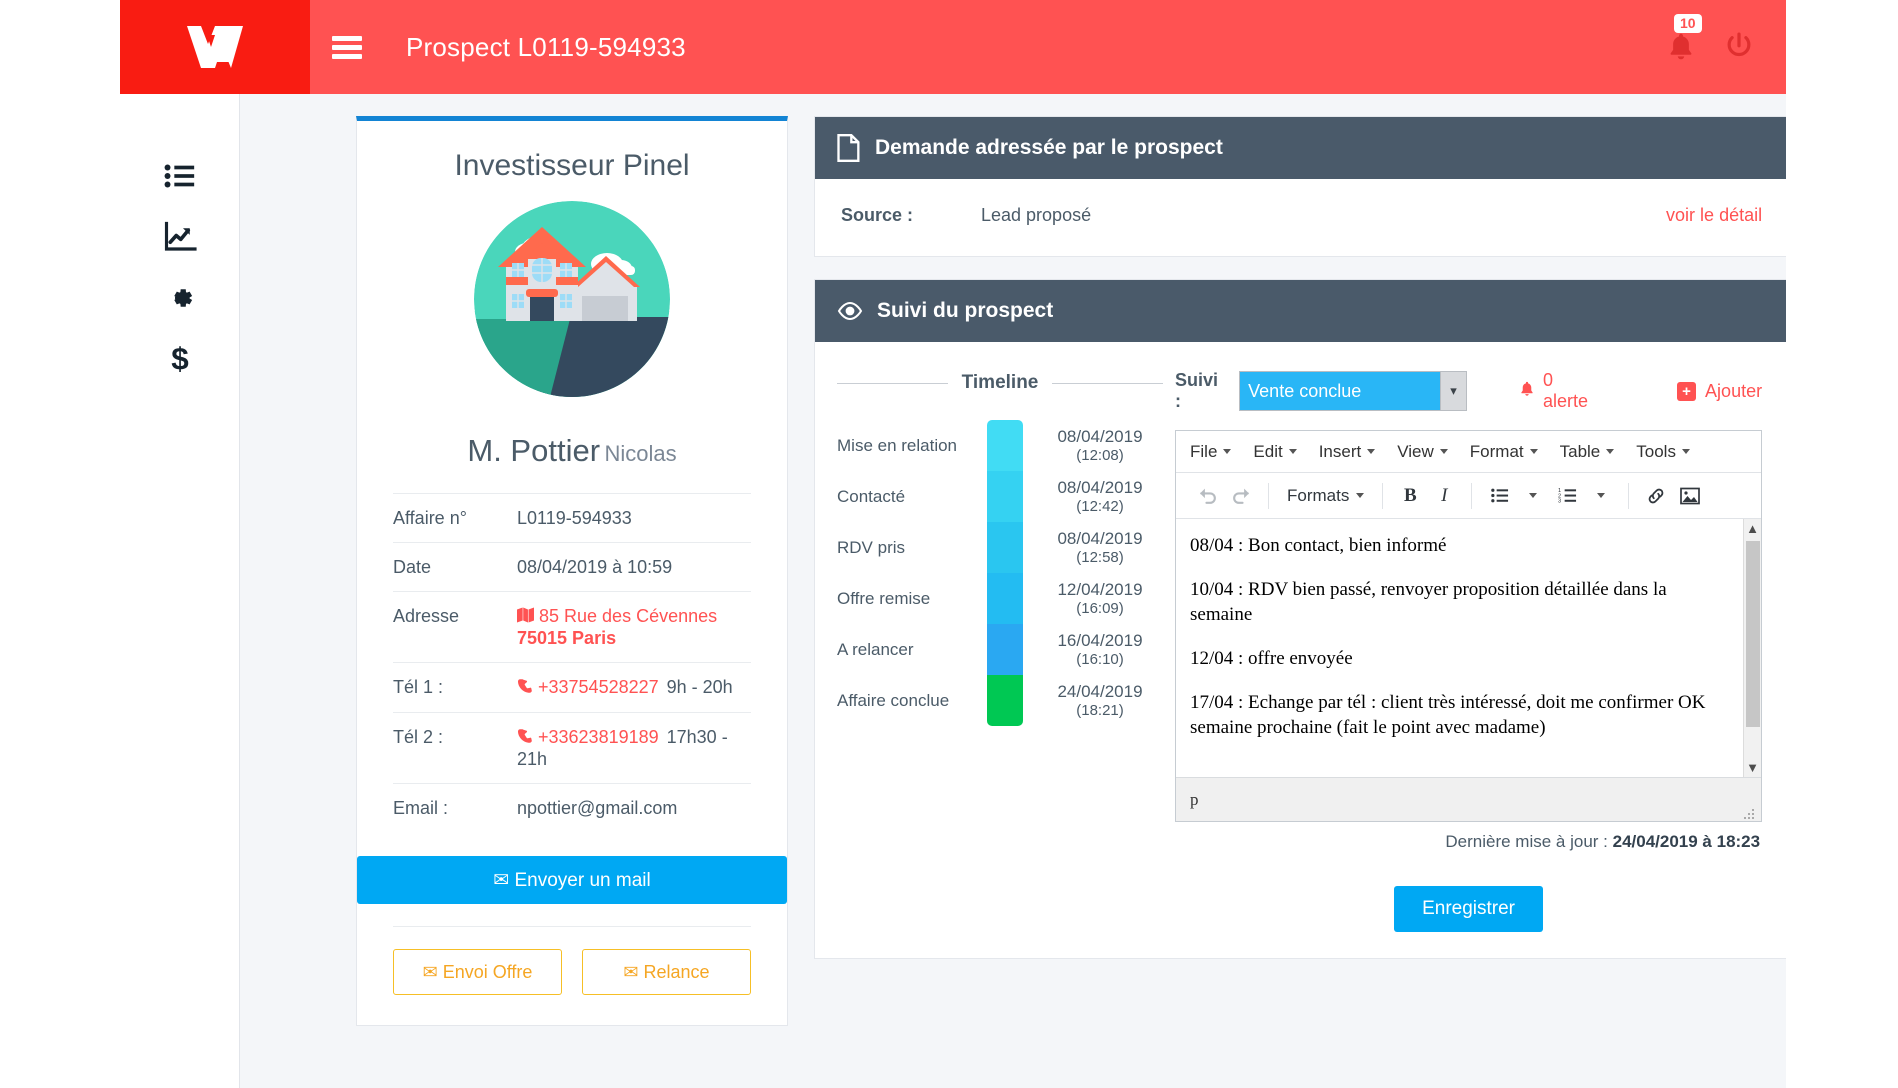 Image resolution: width=1898 pixels, height=1088 pixels. What do you see at coordinates (634, 627) in the screenshot?
I see `info-value: 85 Rue des Cévennes 75015 Paris` at bounding box center [634, 627].